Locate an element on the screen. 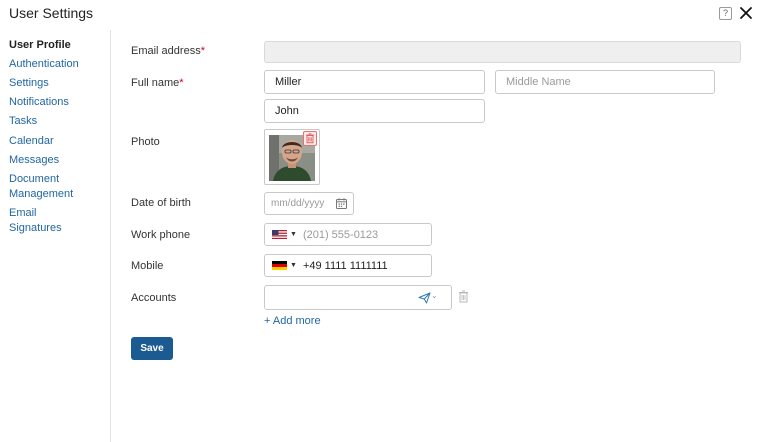 The width and height of the screenshot is (757, 442). chevron-down-icon: ⌄ is located at coordinates (434, 295).